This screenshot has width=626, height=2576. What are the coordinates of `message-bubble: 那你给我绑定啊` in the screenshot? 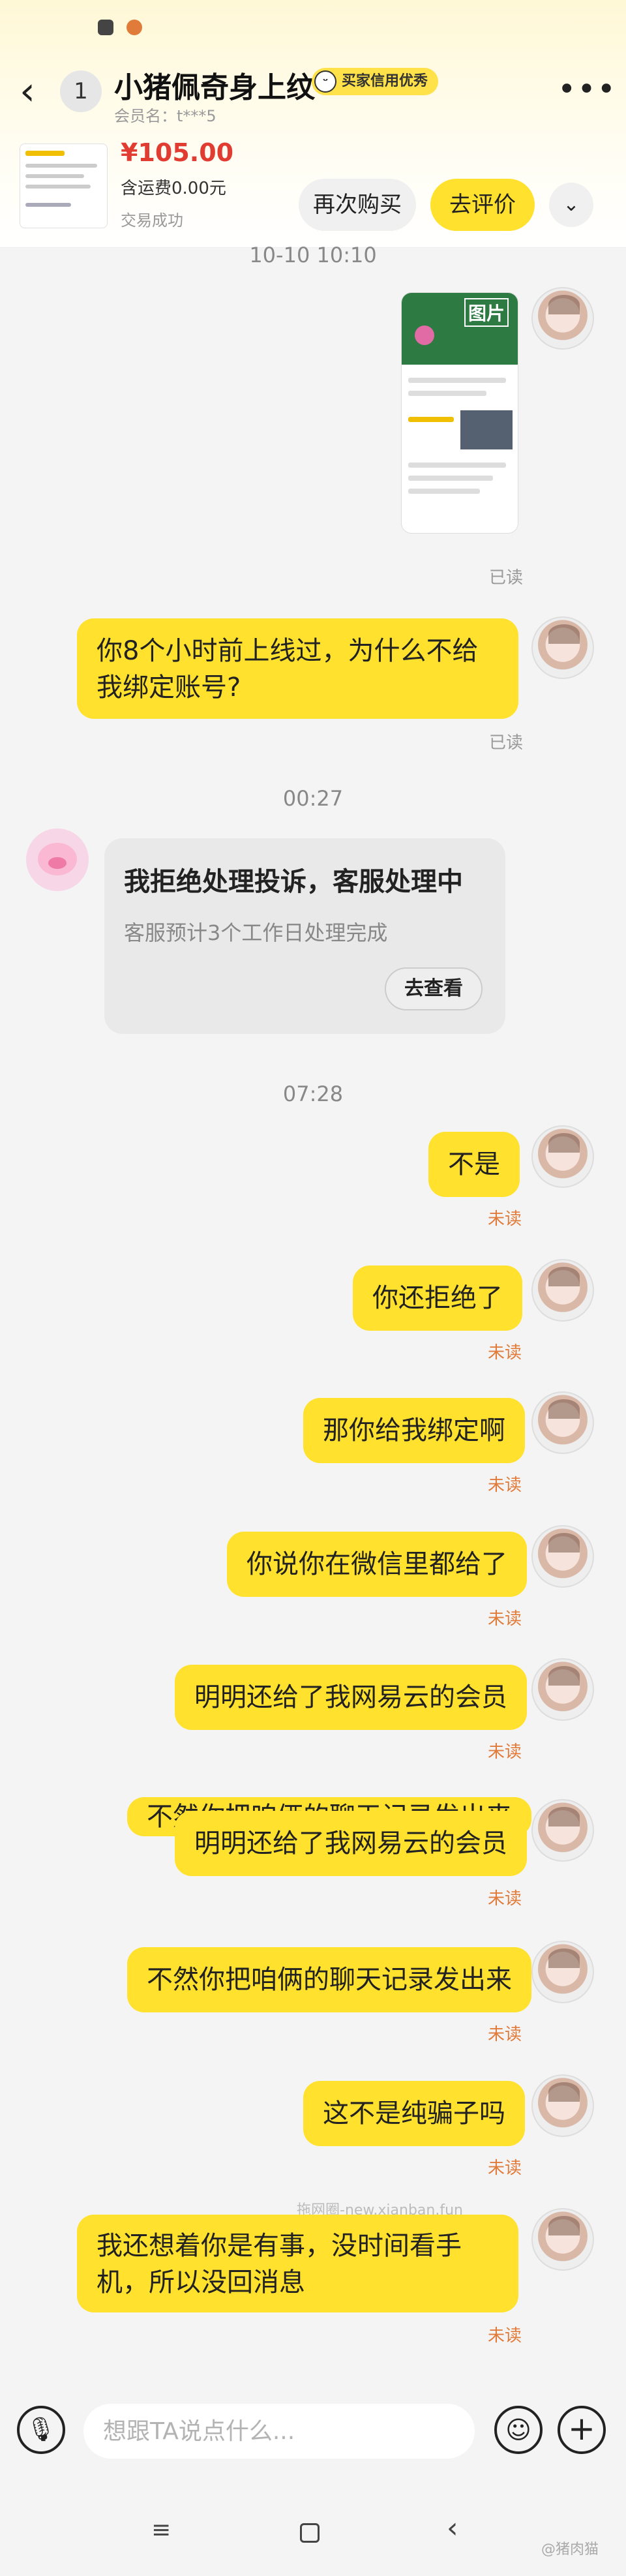 It's located at (414, 1431).